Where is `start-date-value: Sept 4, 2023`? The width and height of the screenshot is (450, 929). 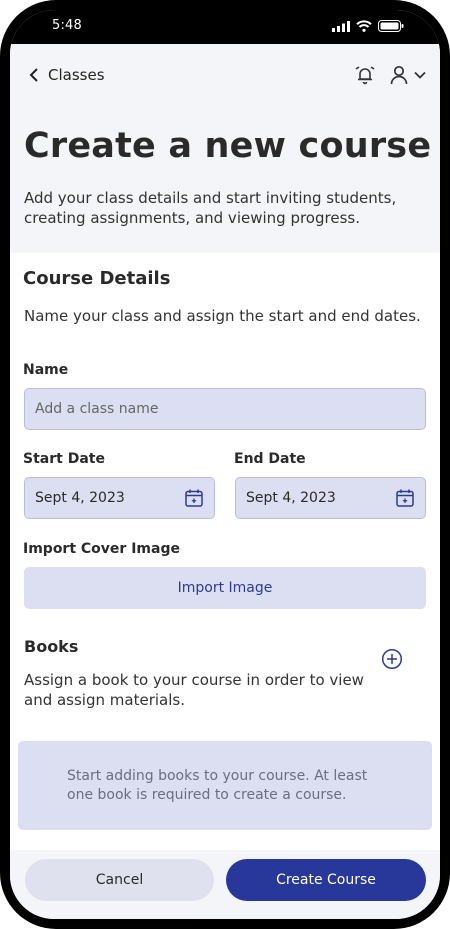
start-date-value: Sept 4, 2023 is located at coordinates (80, 498).